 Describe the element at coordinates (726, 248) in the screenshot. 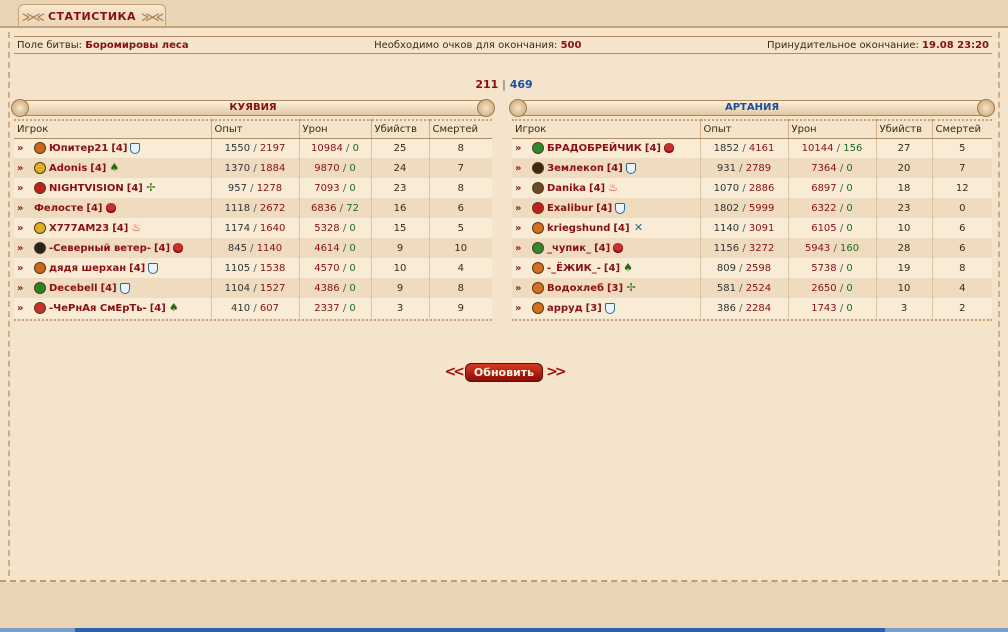

I see `exp-current: 1156` at that location.